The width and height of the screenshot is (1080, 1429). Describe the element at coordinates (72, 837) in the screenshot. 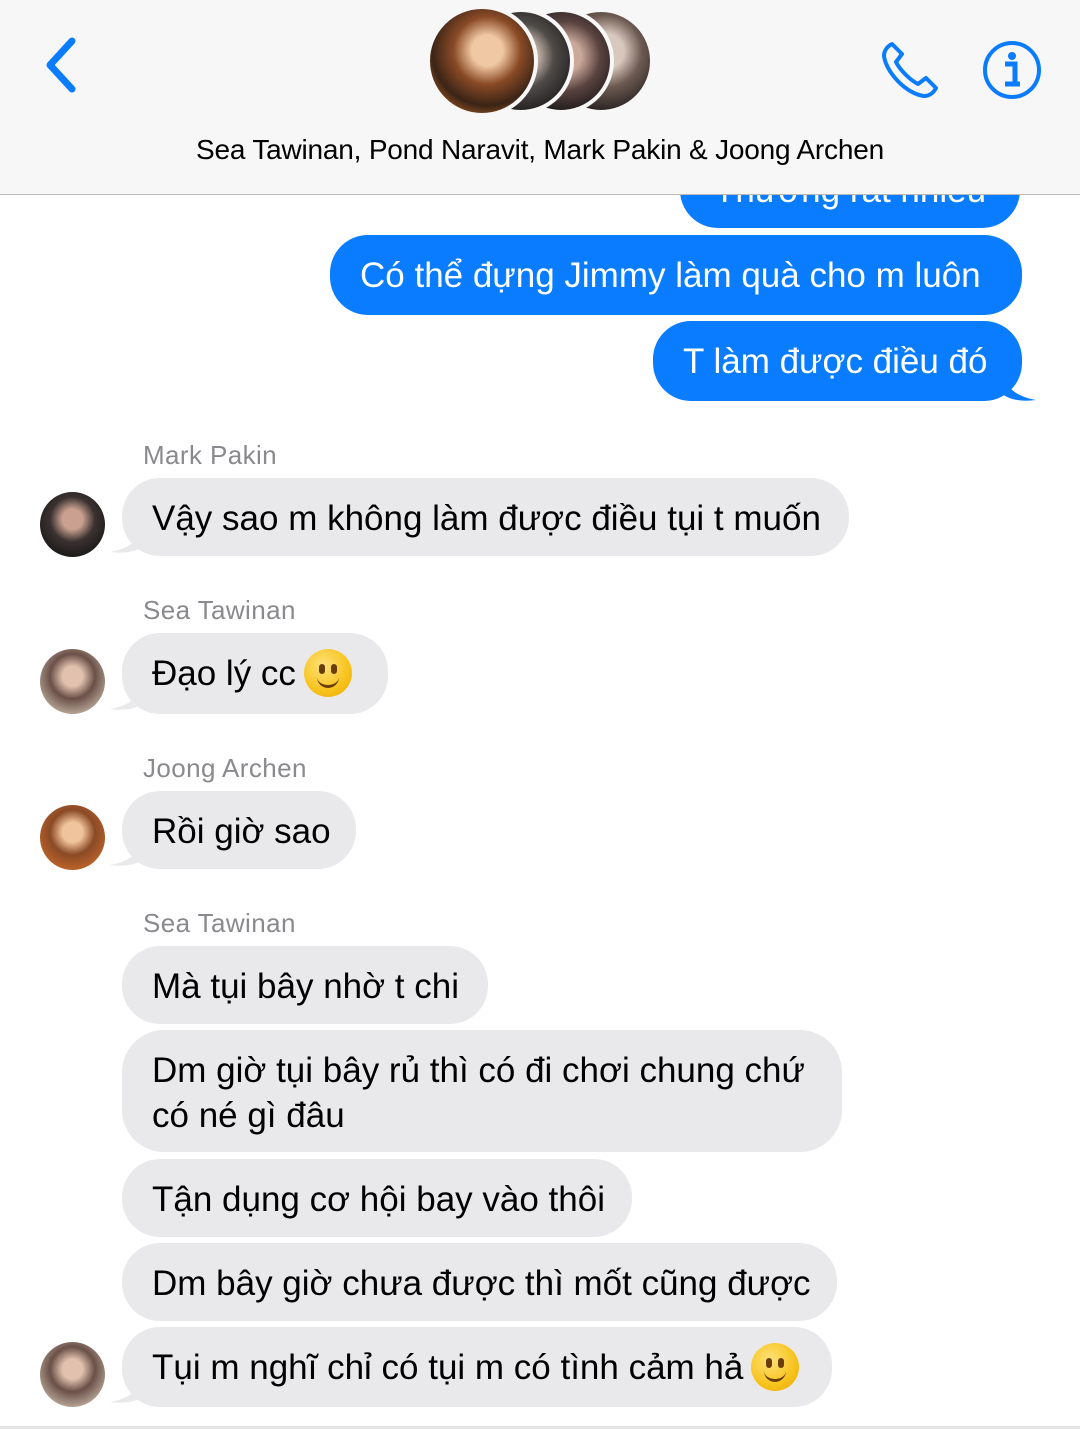

I see `avatar-joong-archen` at that location.